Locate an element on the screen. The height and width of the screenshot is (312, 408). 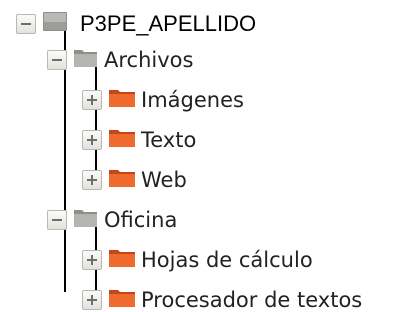
tree-node-archivos: Archivos is located at coordinates (120, 60).